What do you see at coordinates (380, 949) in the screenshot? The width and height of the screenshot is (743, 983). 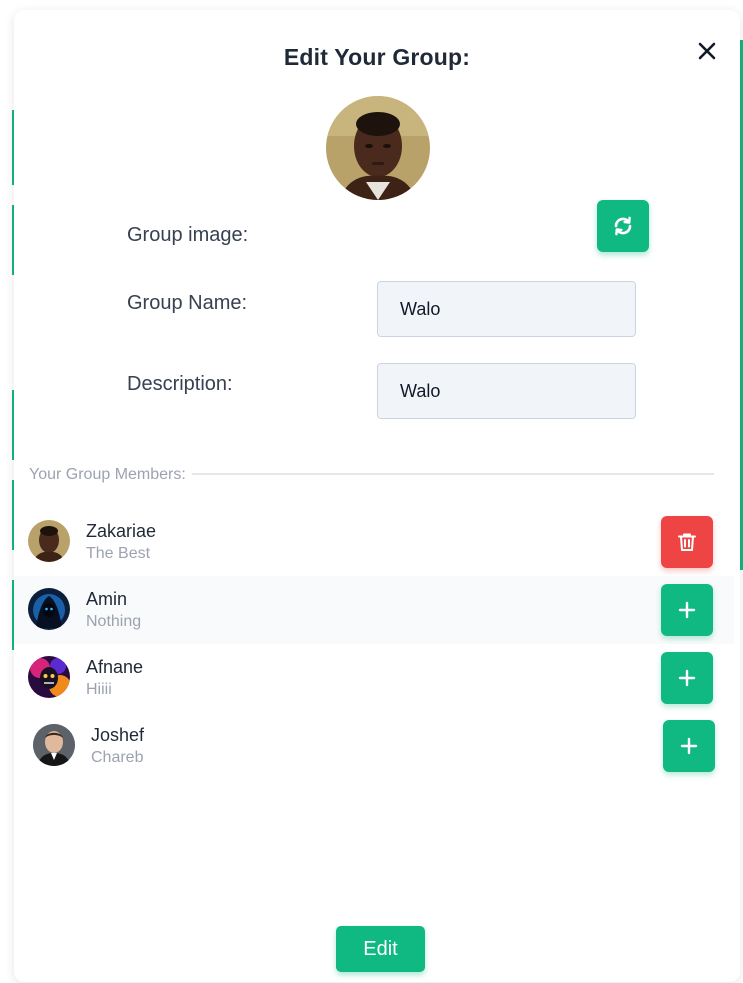 I see `edit-button: Edit` at bounding box center [380, 949].